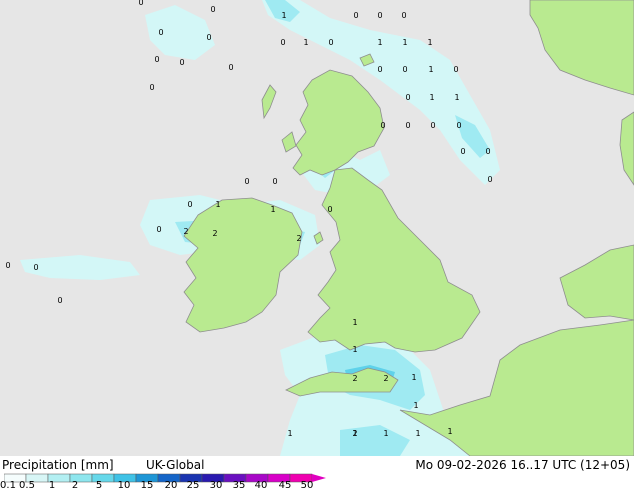 The width and height of the screenshot is (634, 491). I want to click on colorbar-tick-label: 50, so click(307, 485).